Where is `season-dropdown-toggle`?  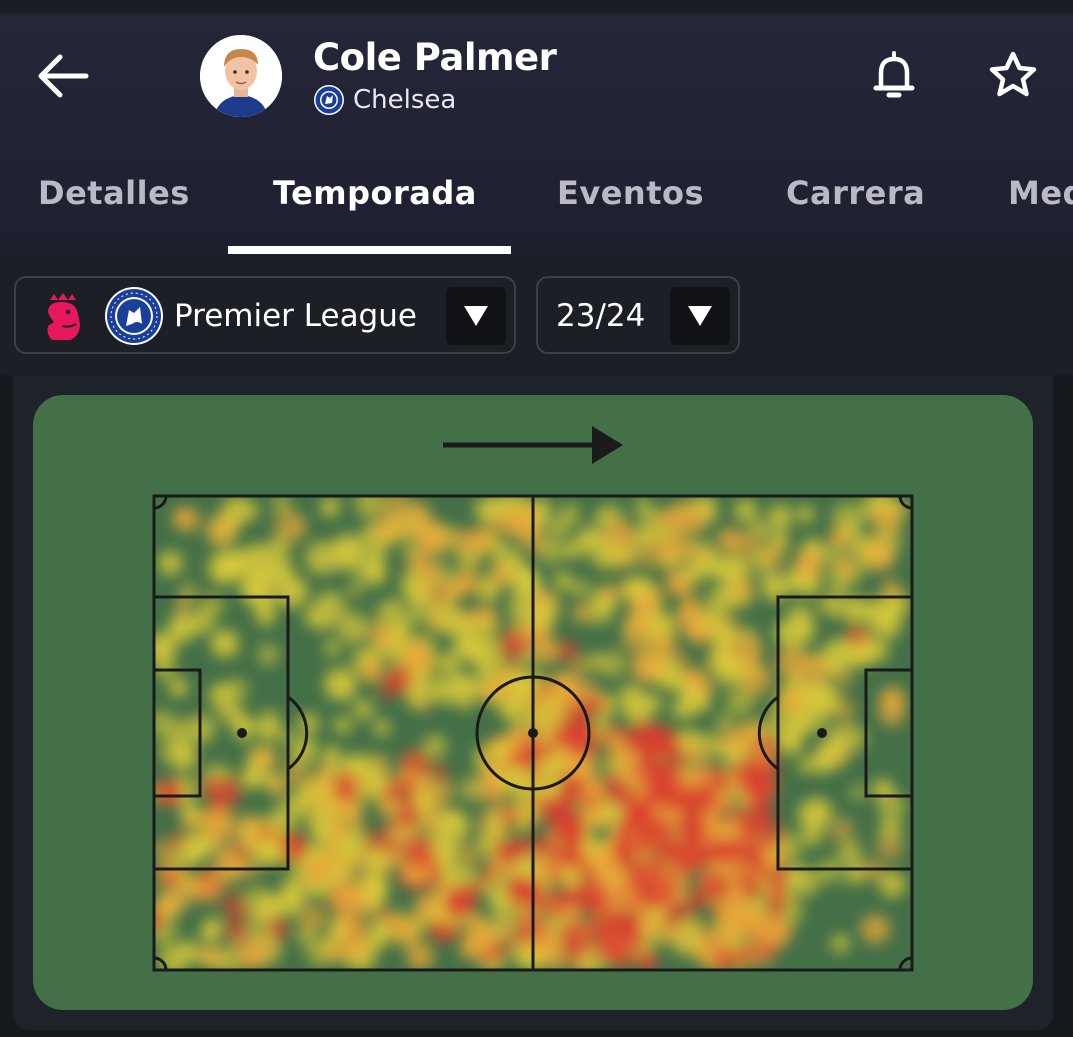
season-dropdown-toggle is located at coordinates (700, 316).